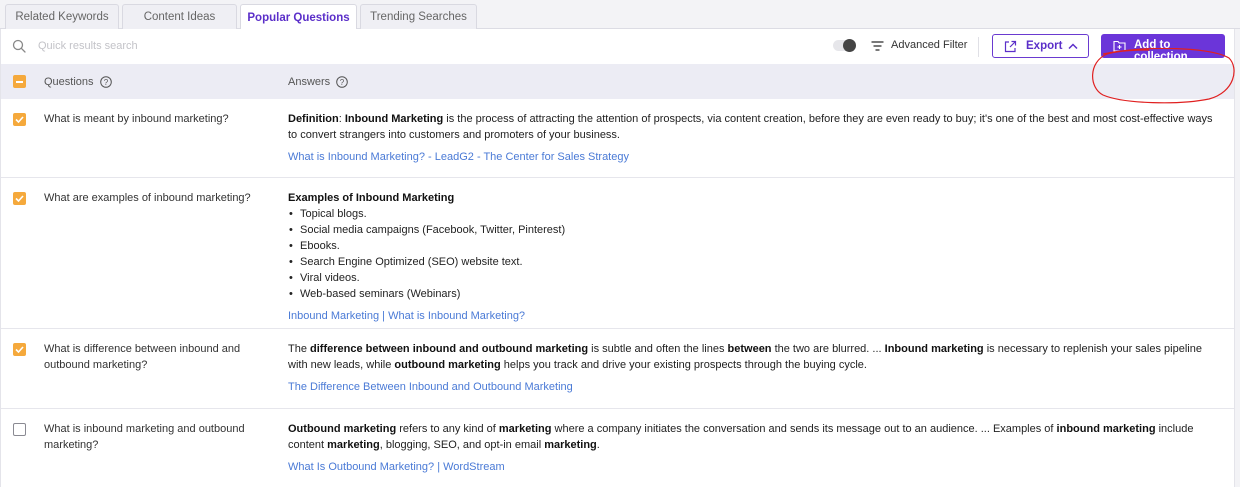 The image size is (1240, 487). What do you see at coordinates (617, 81) in the screenshot?
I see `table-header: Questions ? Answers ?` at bounding box center [617, 81].